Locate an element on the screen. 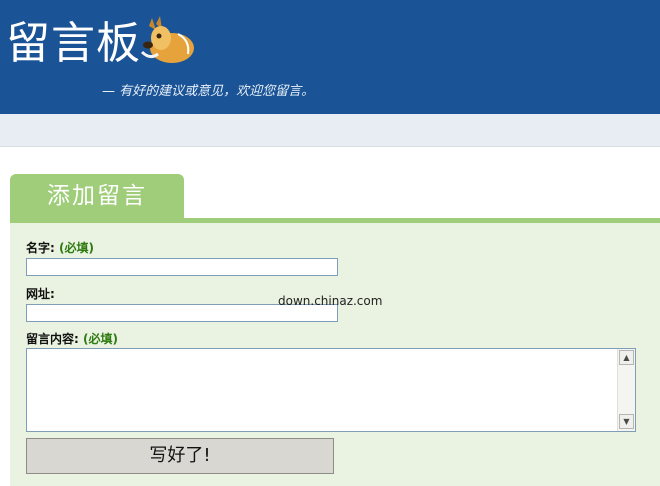 The height and width of the screenshot is (486, 660). content-label: 留言内容: (必填) is located at coordinates (72, 338).